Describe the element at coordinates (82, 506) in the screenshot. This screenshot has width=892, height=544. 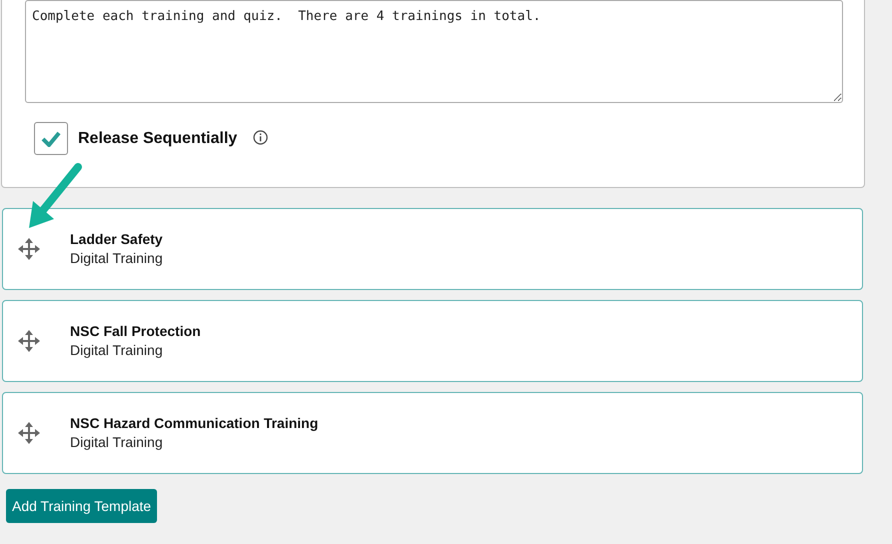
I see `add-training-template-button: Add Training Template` at that location.